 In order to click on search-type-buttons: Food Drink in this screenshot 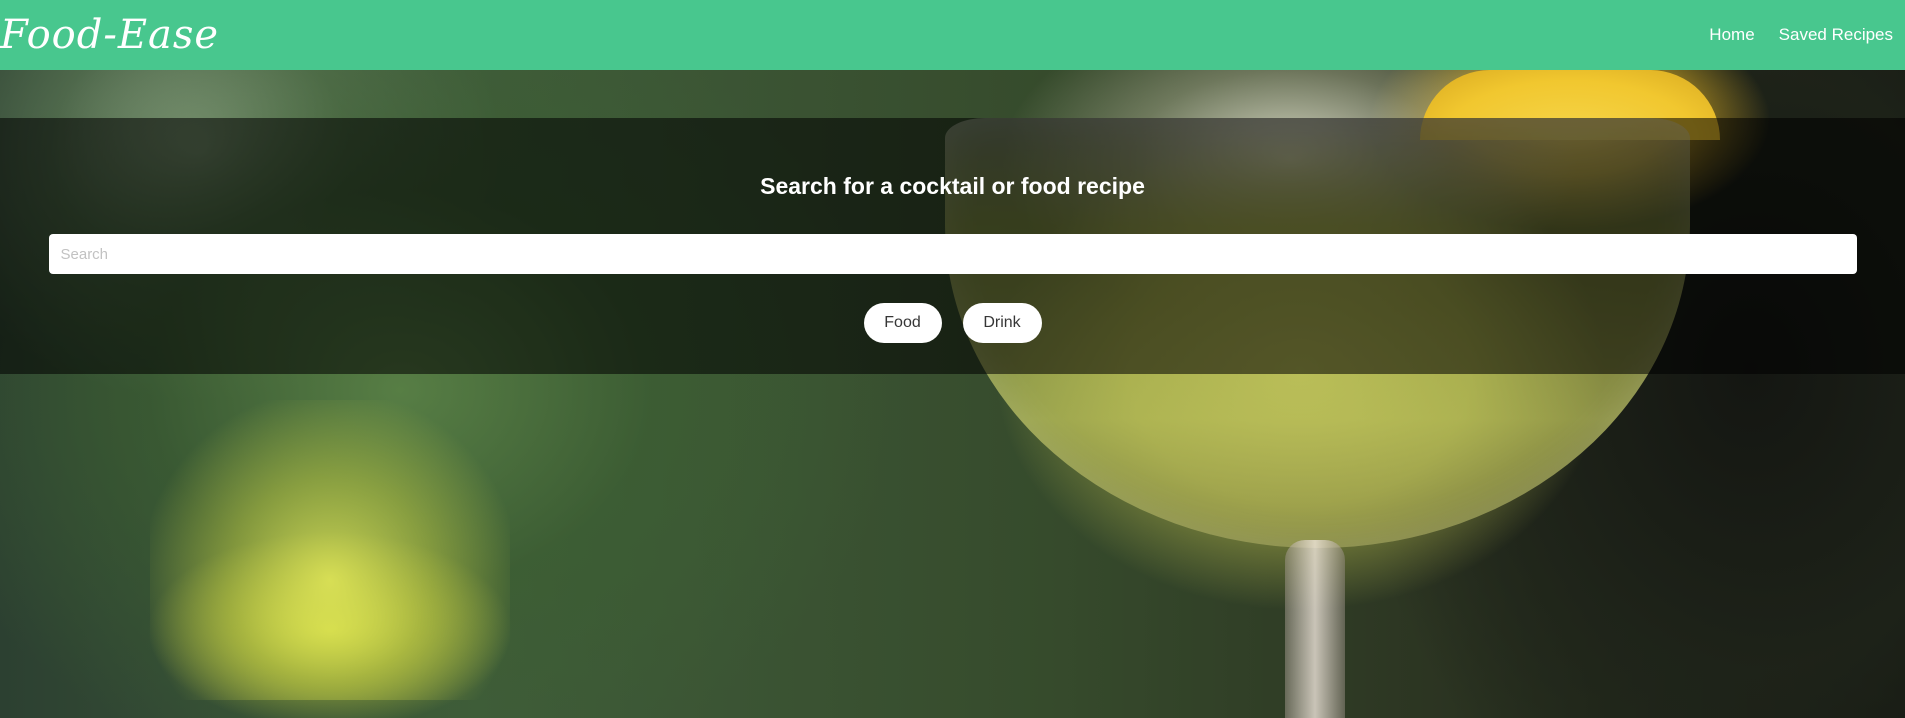, I will do `click(952, 323)`.